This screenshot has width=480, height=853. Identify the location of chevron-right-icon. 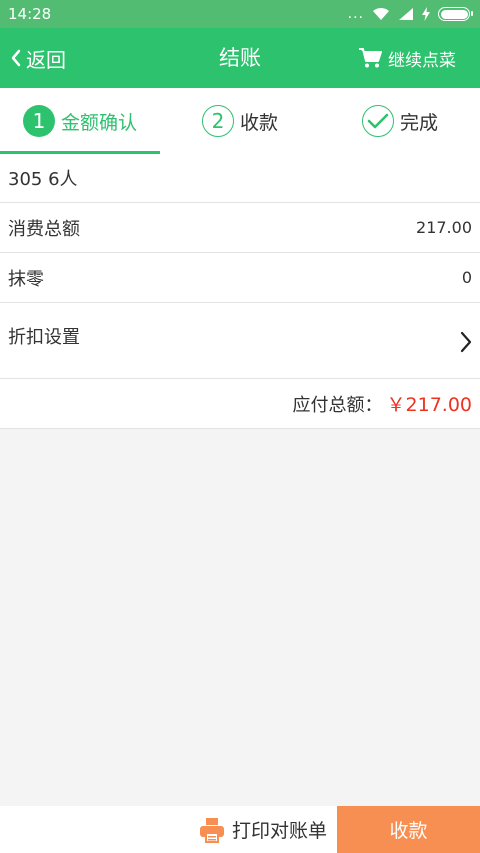
(466, 342).